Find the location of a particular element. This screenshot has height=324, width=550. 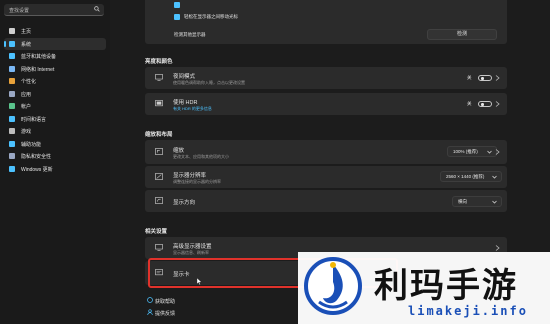

section-title-related: 相关设置 is located at coordinates (156, 232).